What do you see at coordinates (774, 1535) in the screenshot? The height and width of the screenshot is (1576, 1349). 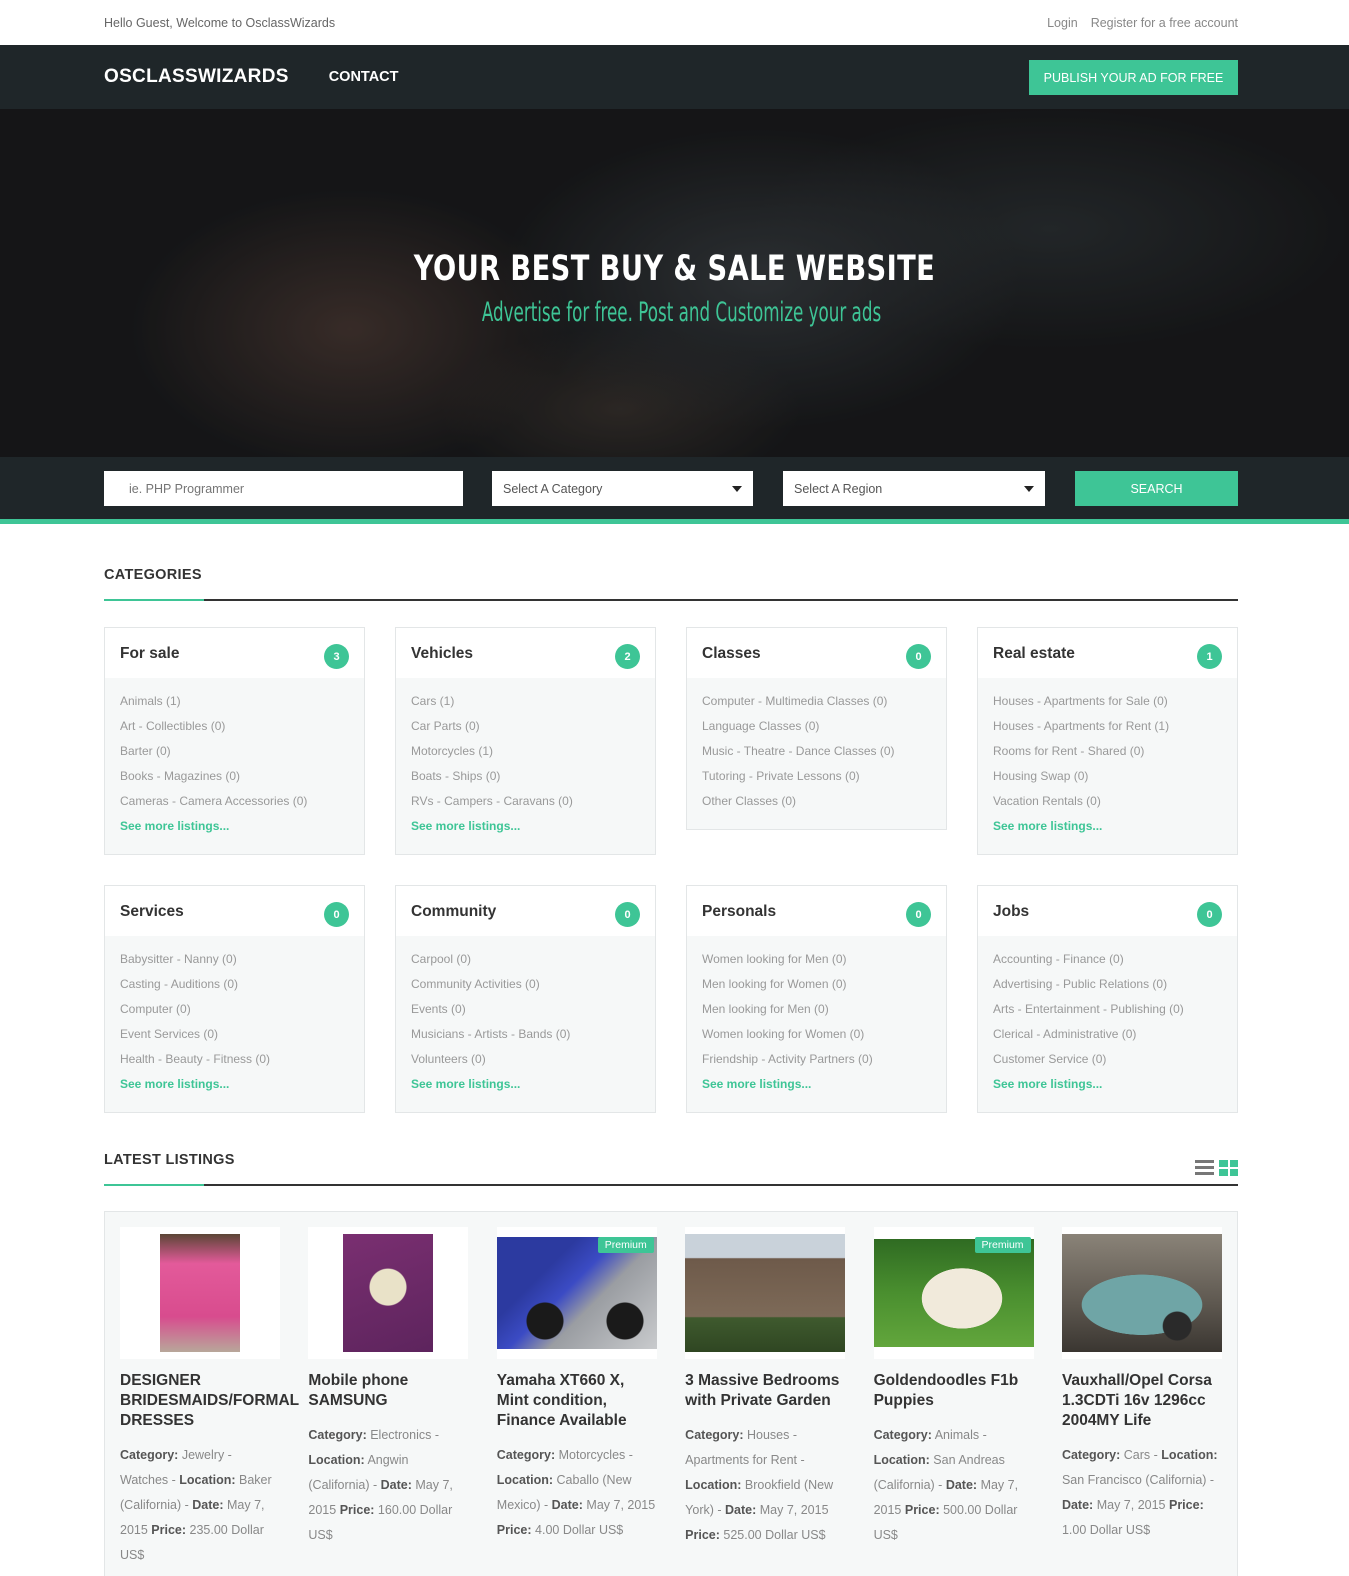 I see `listing-price: 525.00 Dollar US$` at bounding box center [774, 1535].